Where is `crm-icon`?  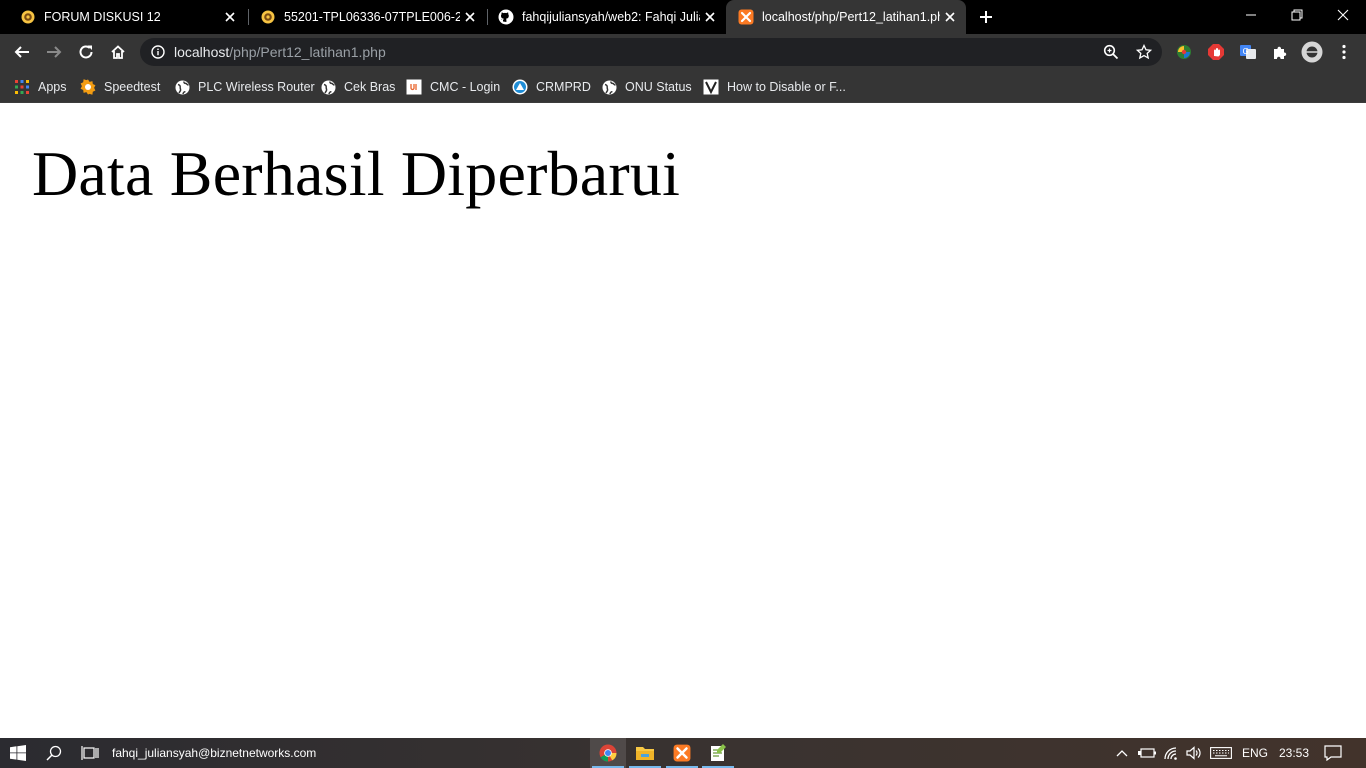
crm-icon is located at coordinates (520, 87).